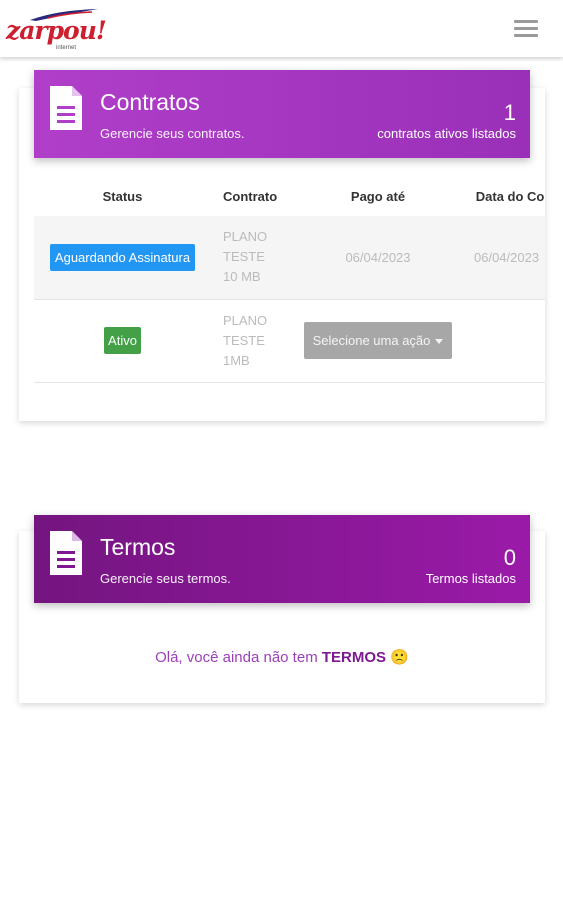 The image size is (563, 900). Describe the element at coordinates (439, 342) in the screenshot. I see `caret-down-icon` at that location.